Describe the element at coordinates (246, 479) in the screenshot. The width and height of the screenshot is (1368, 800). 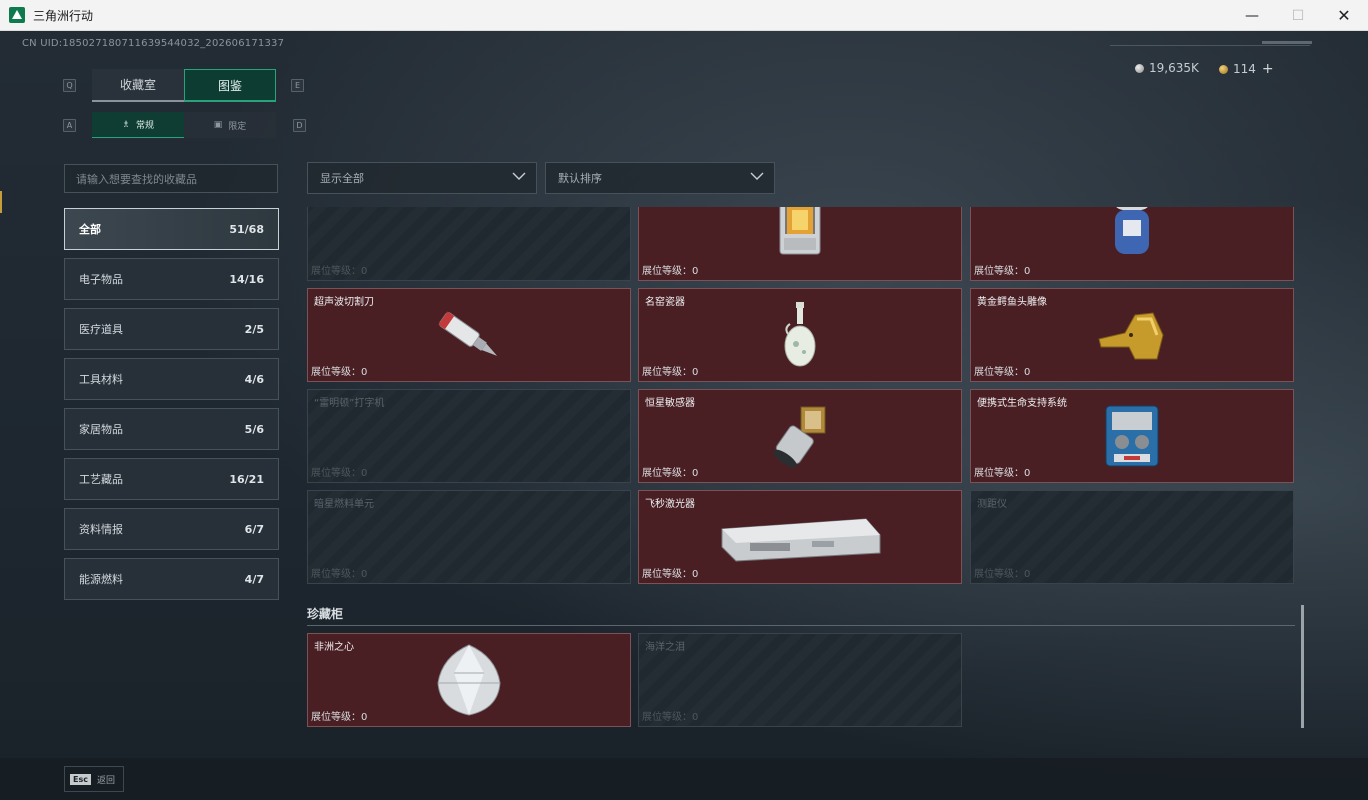
I see `category-count: 16/21` at that location.